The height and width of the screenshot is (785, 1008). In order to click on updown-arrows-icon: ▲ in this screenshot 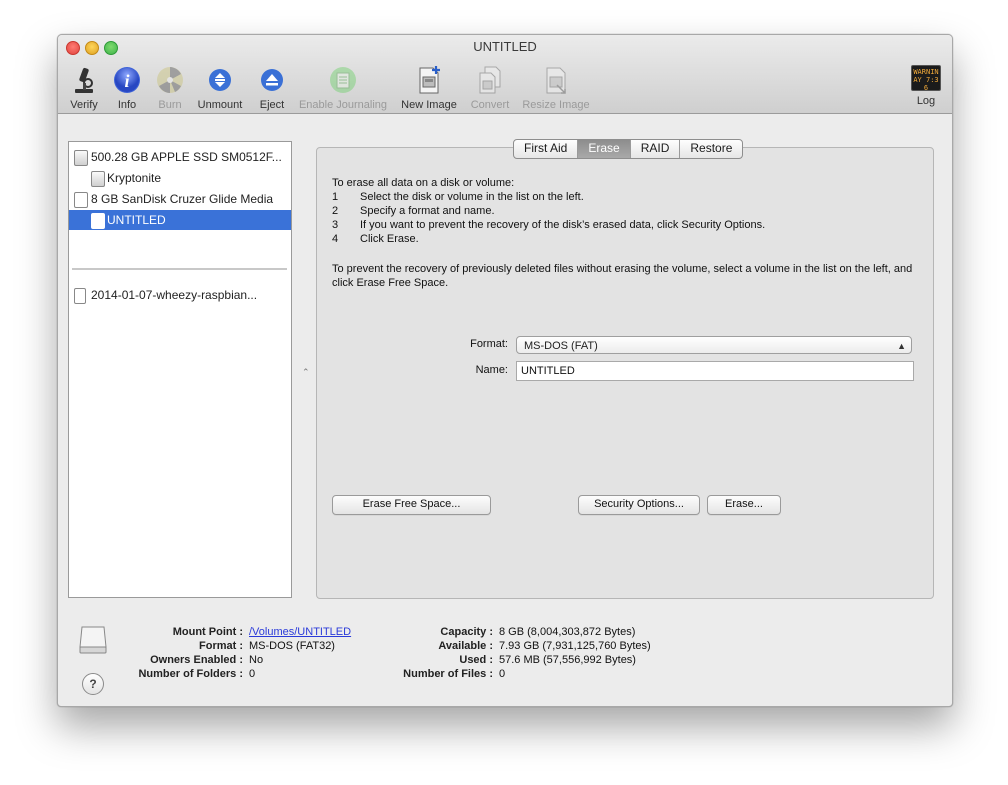, I will do `click(901, 346)`.